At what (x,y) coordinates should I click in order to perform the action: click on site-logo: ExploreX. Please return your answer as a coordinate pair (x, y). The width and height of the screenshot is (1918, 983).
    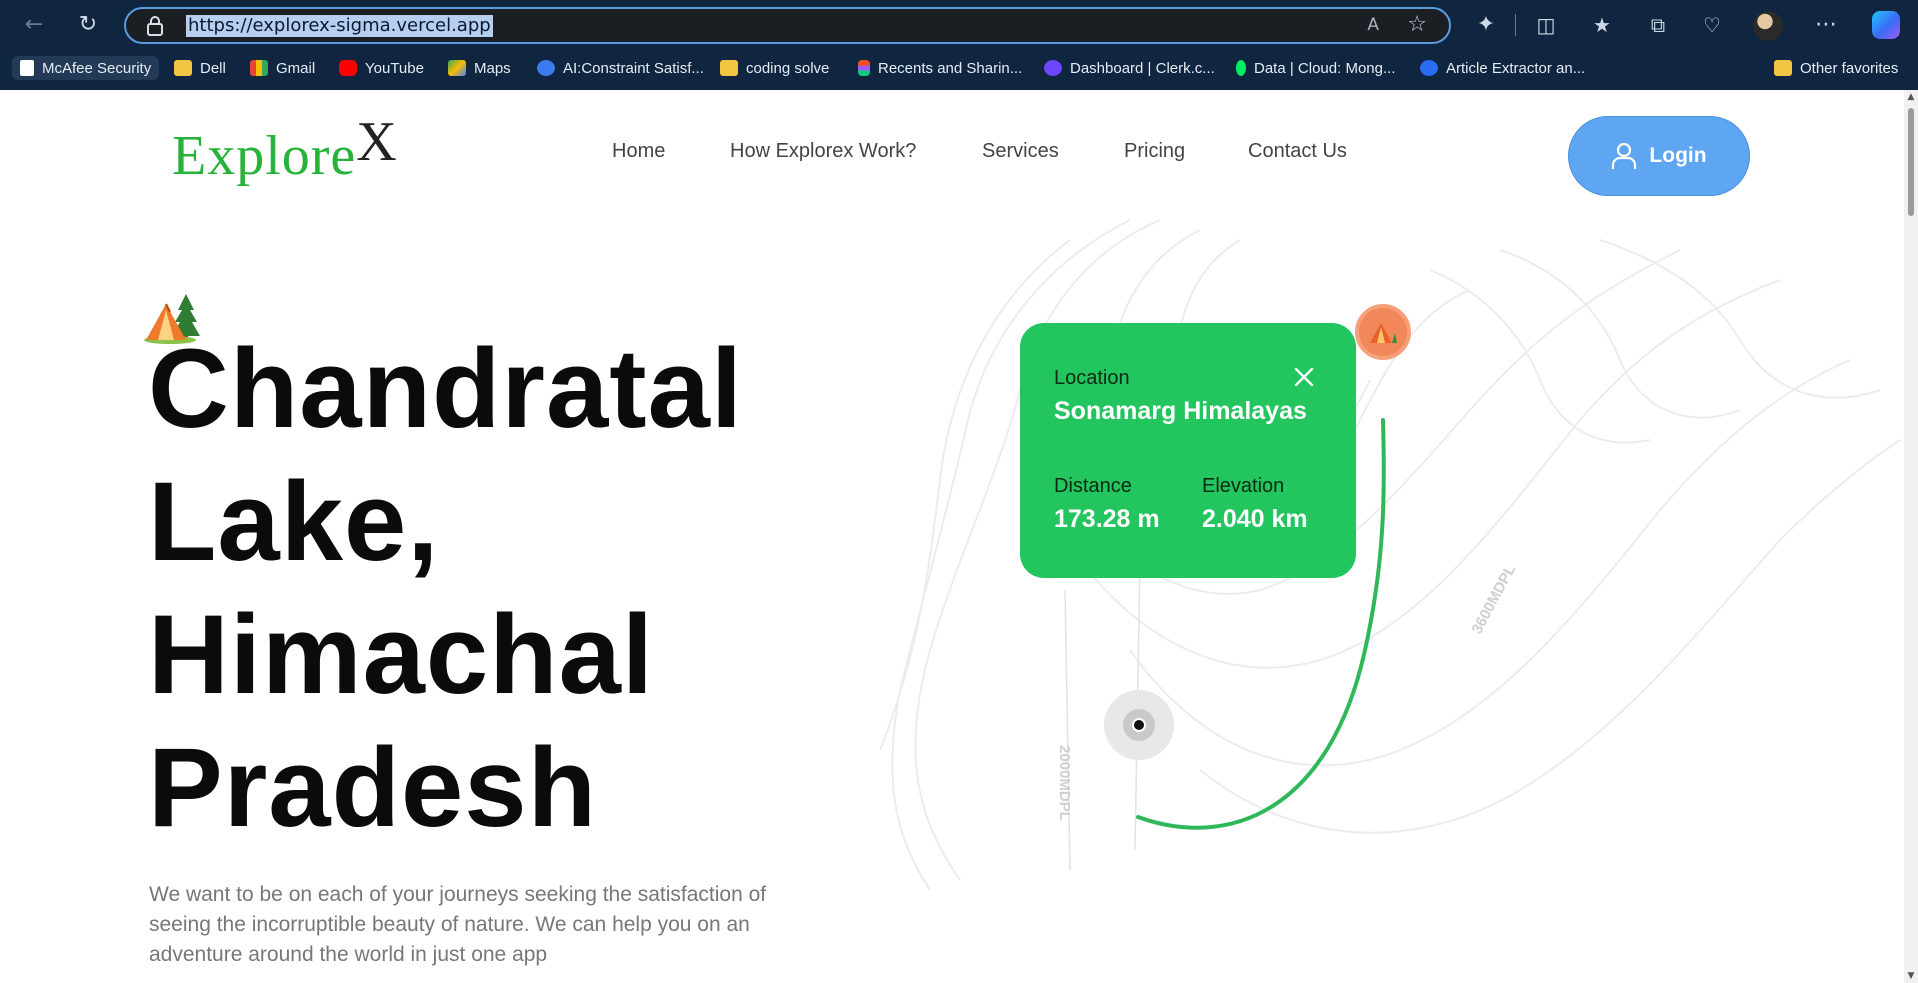
    Looking at the image, I should click on (284, 152).